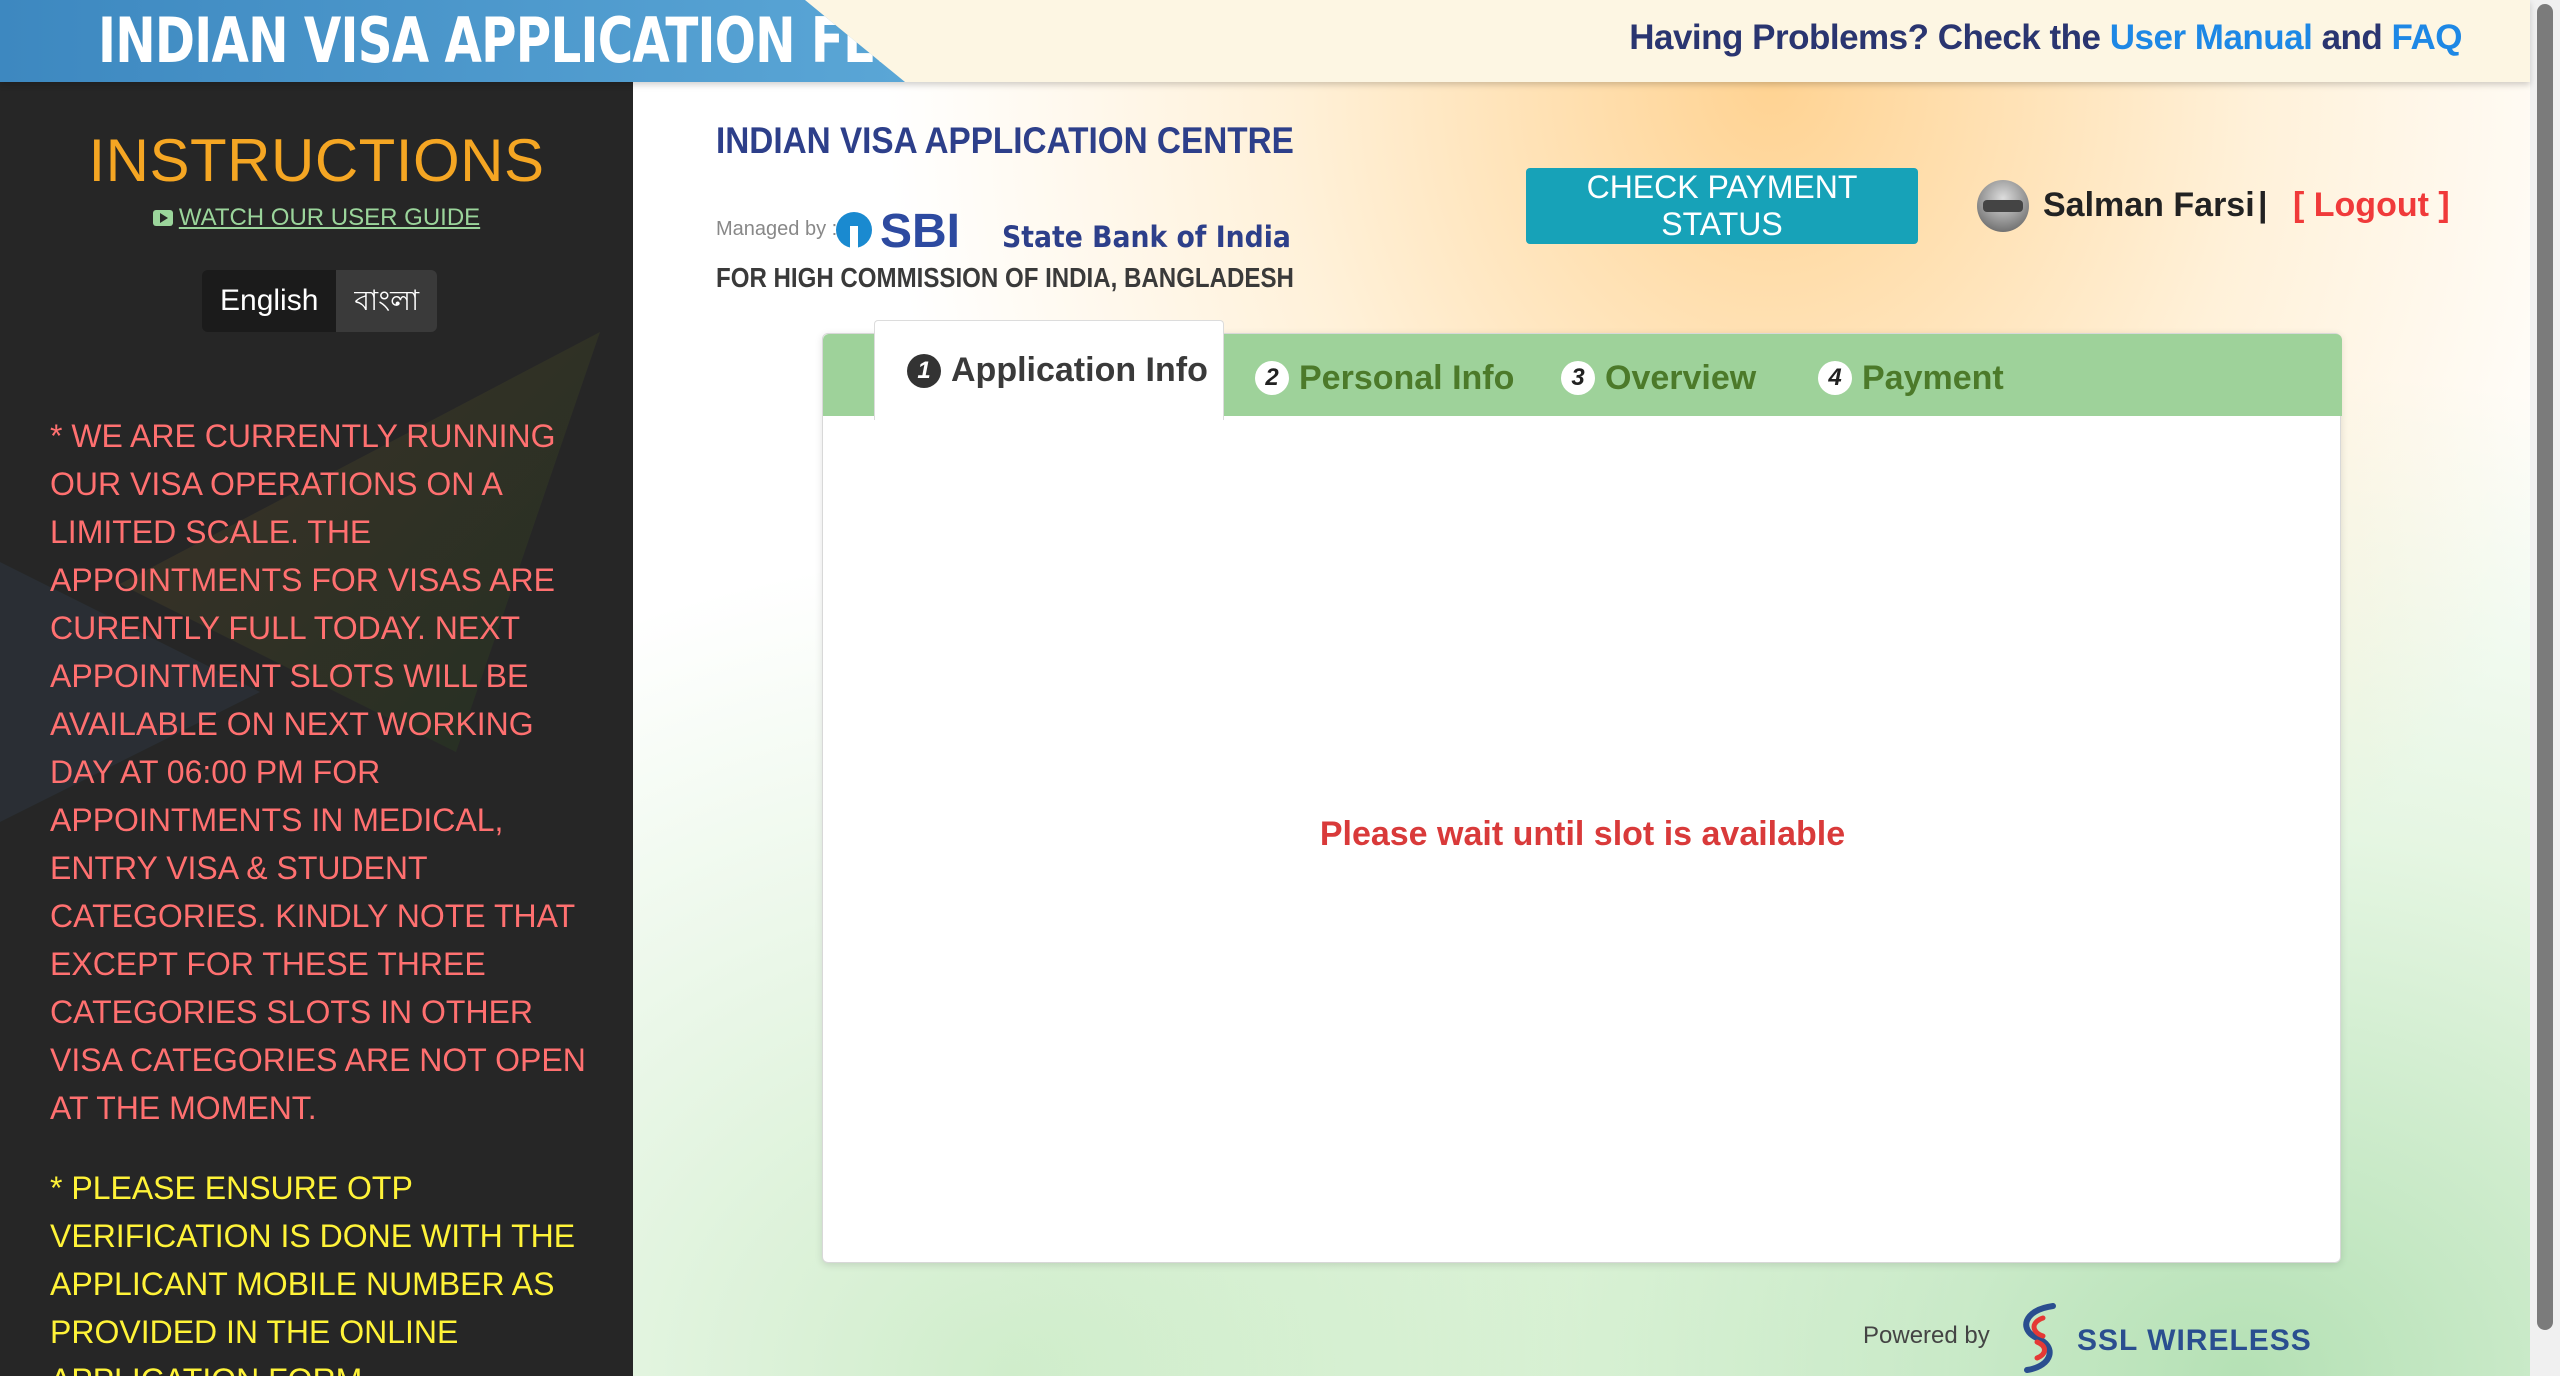 The width and height of the screenshot is (2560, 1376). I want to click on tab-application-info: 1 Application Info, so click(1049, 370).